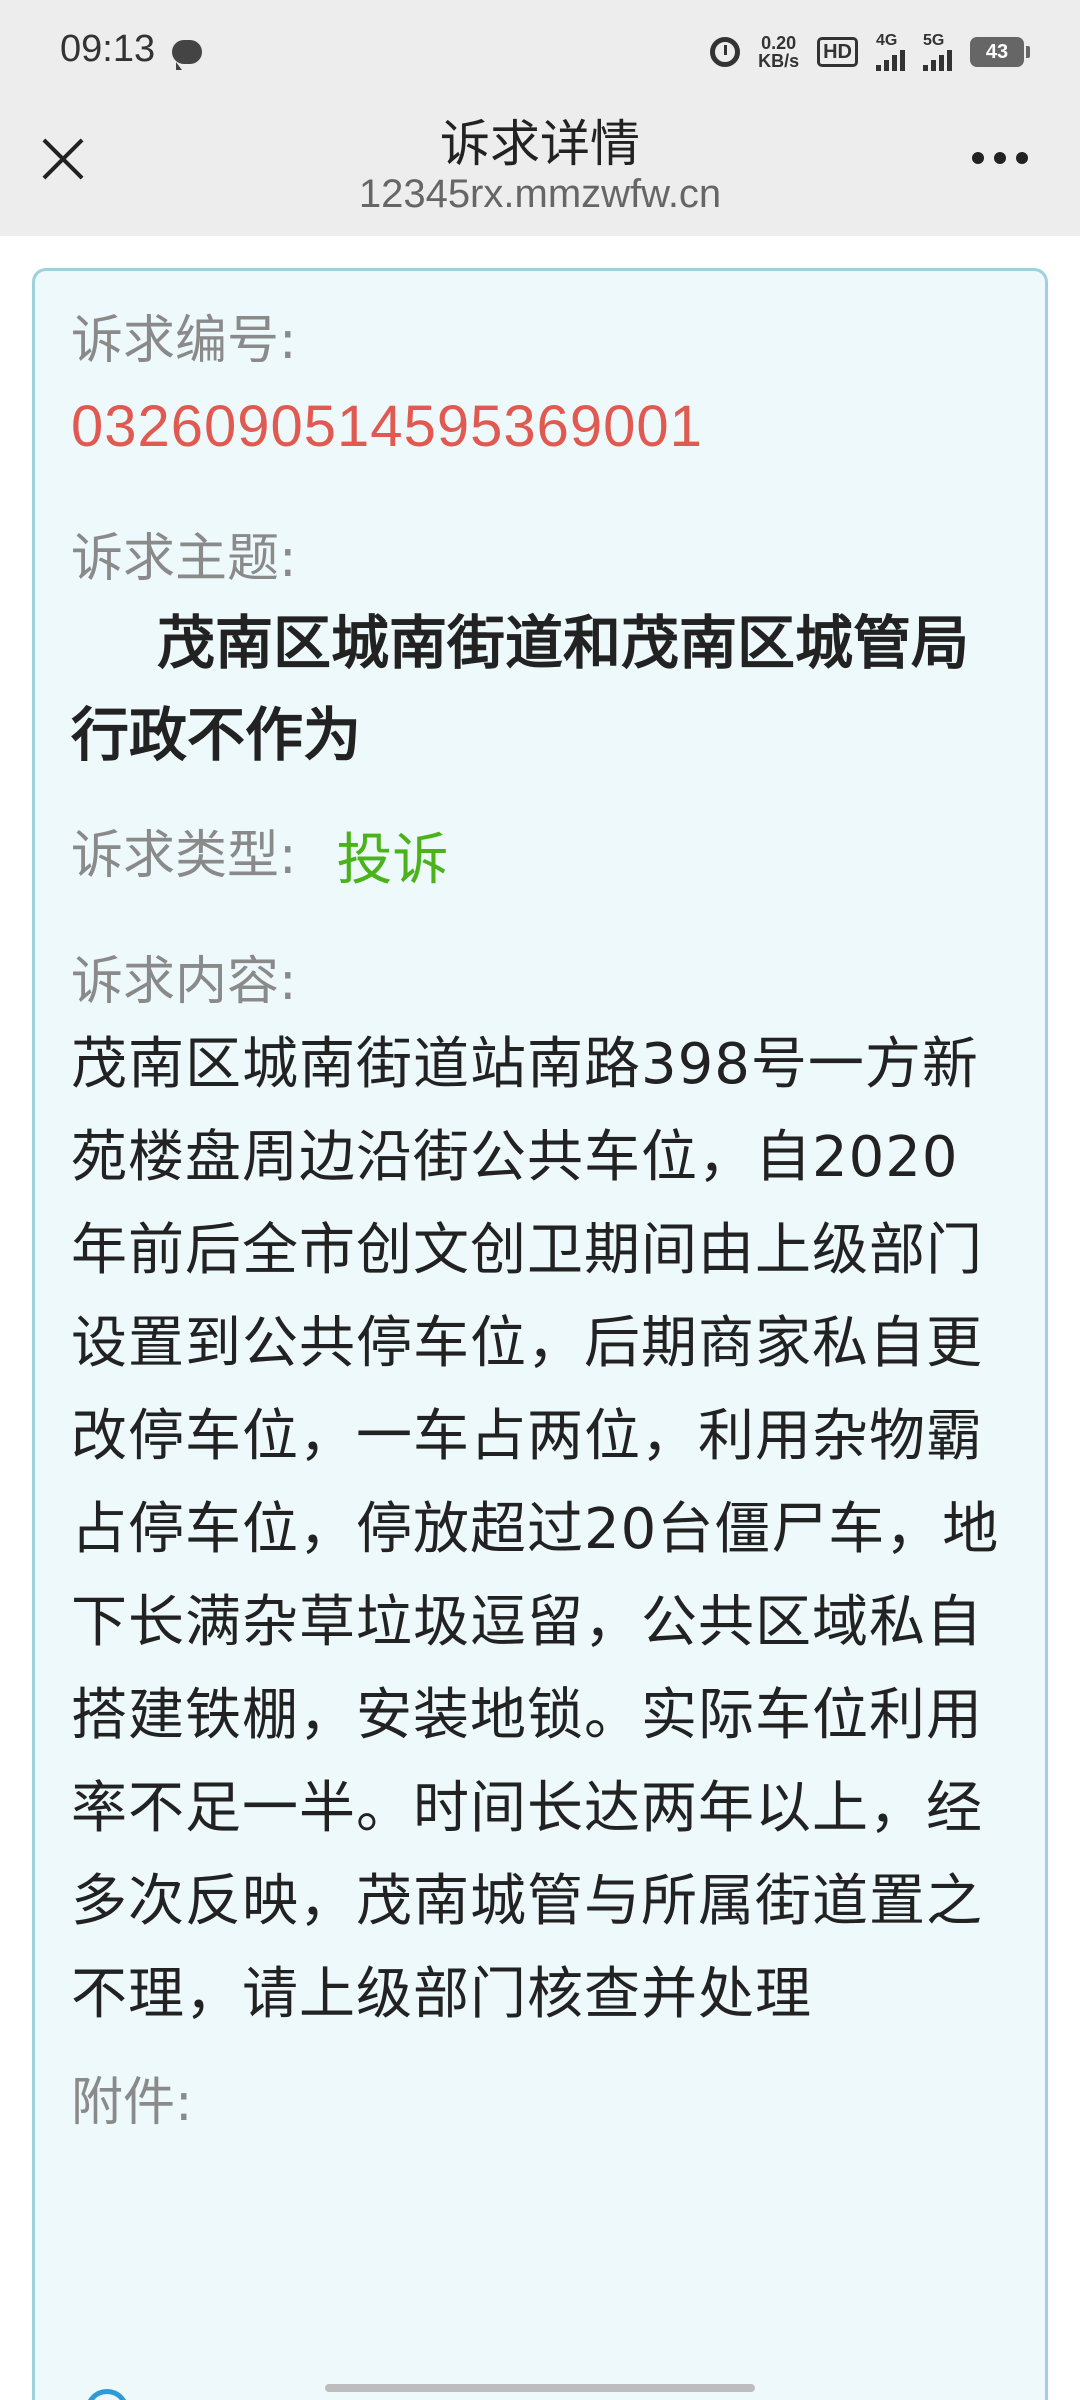 This screenshot has height=2400, width=1080. What do you see at coordinates (540, 50) in the screenshot?
I see `status-bar: 09:13 0.20 KB/s HD 4G 5G 43` at bounding box center [540, 50].